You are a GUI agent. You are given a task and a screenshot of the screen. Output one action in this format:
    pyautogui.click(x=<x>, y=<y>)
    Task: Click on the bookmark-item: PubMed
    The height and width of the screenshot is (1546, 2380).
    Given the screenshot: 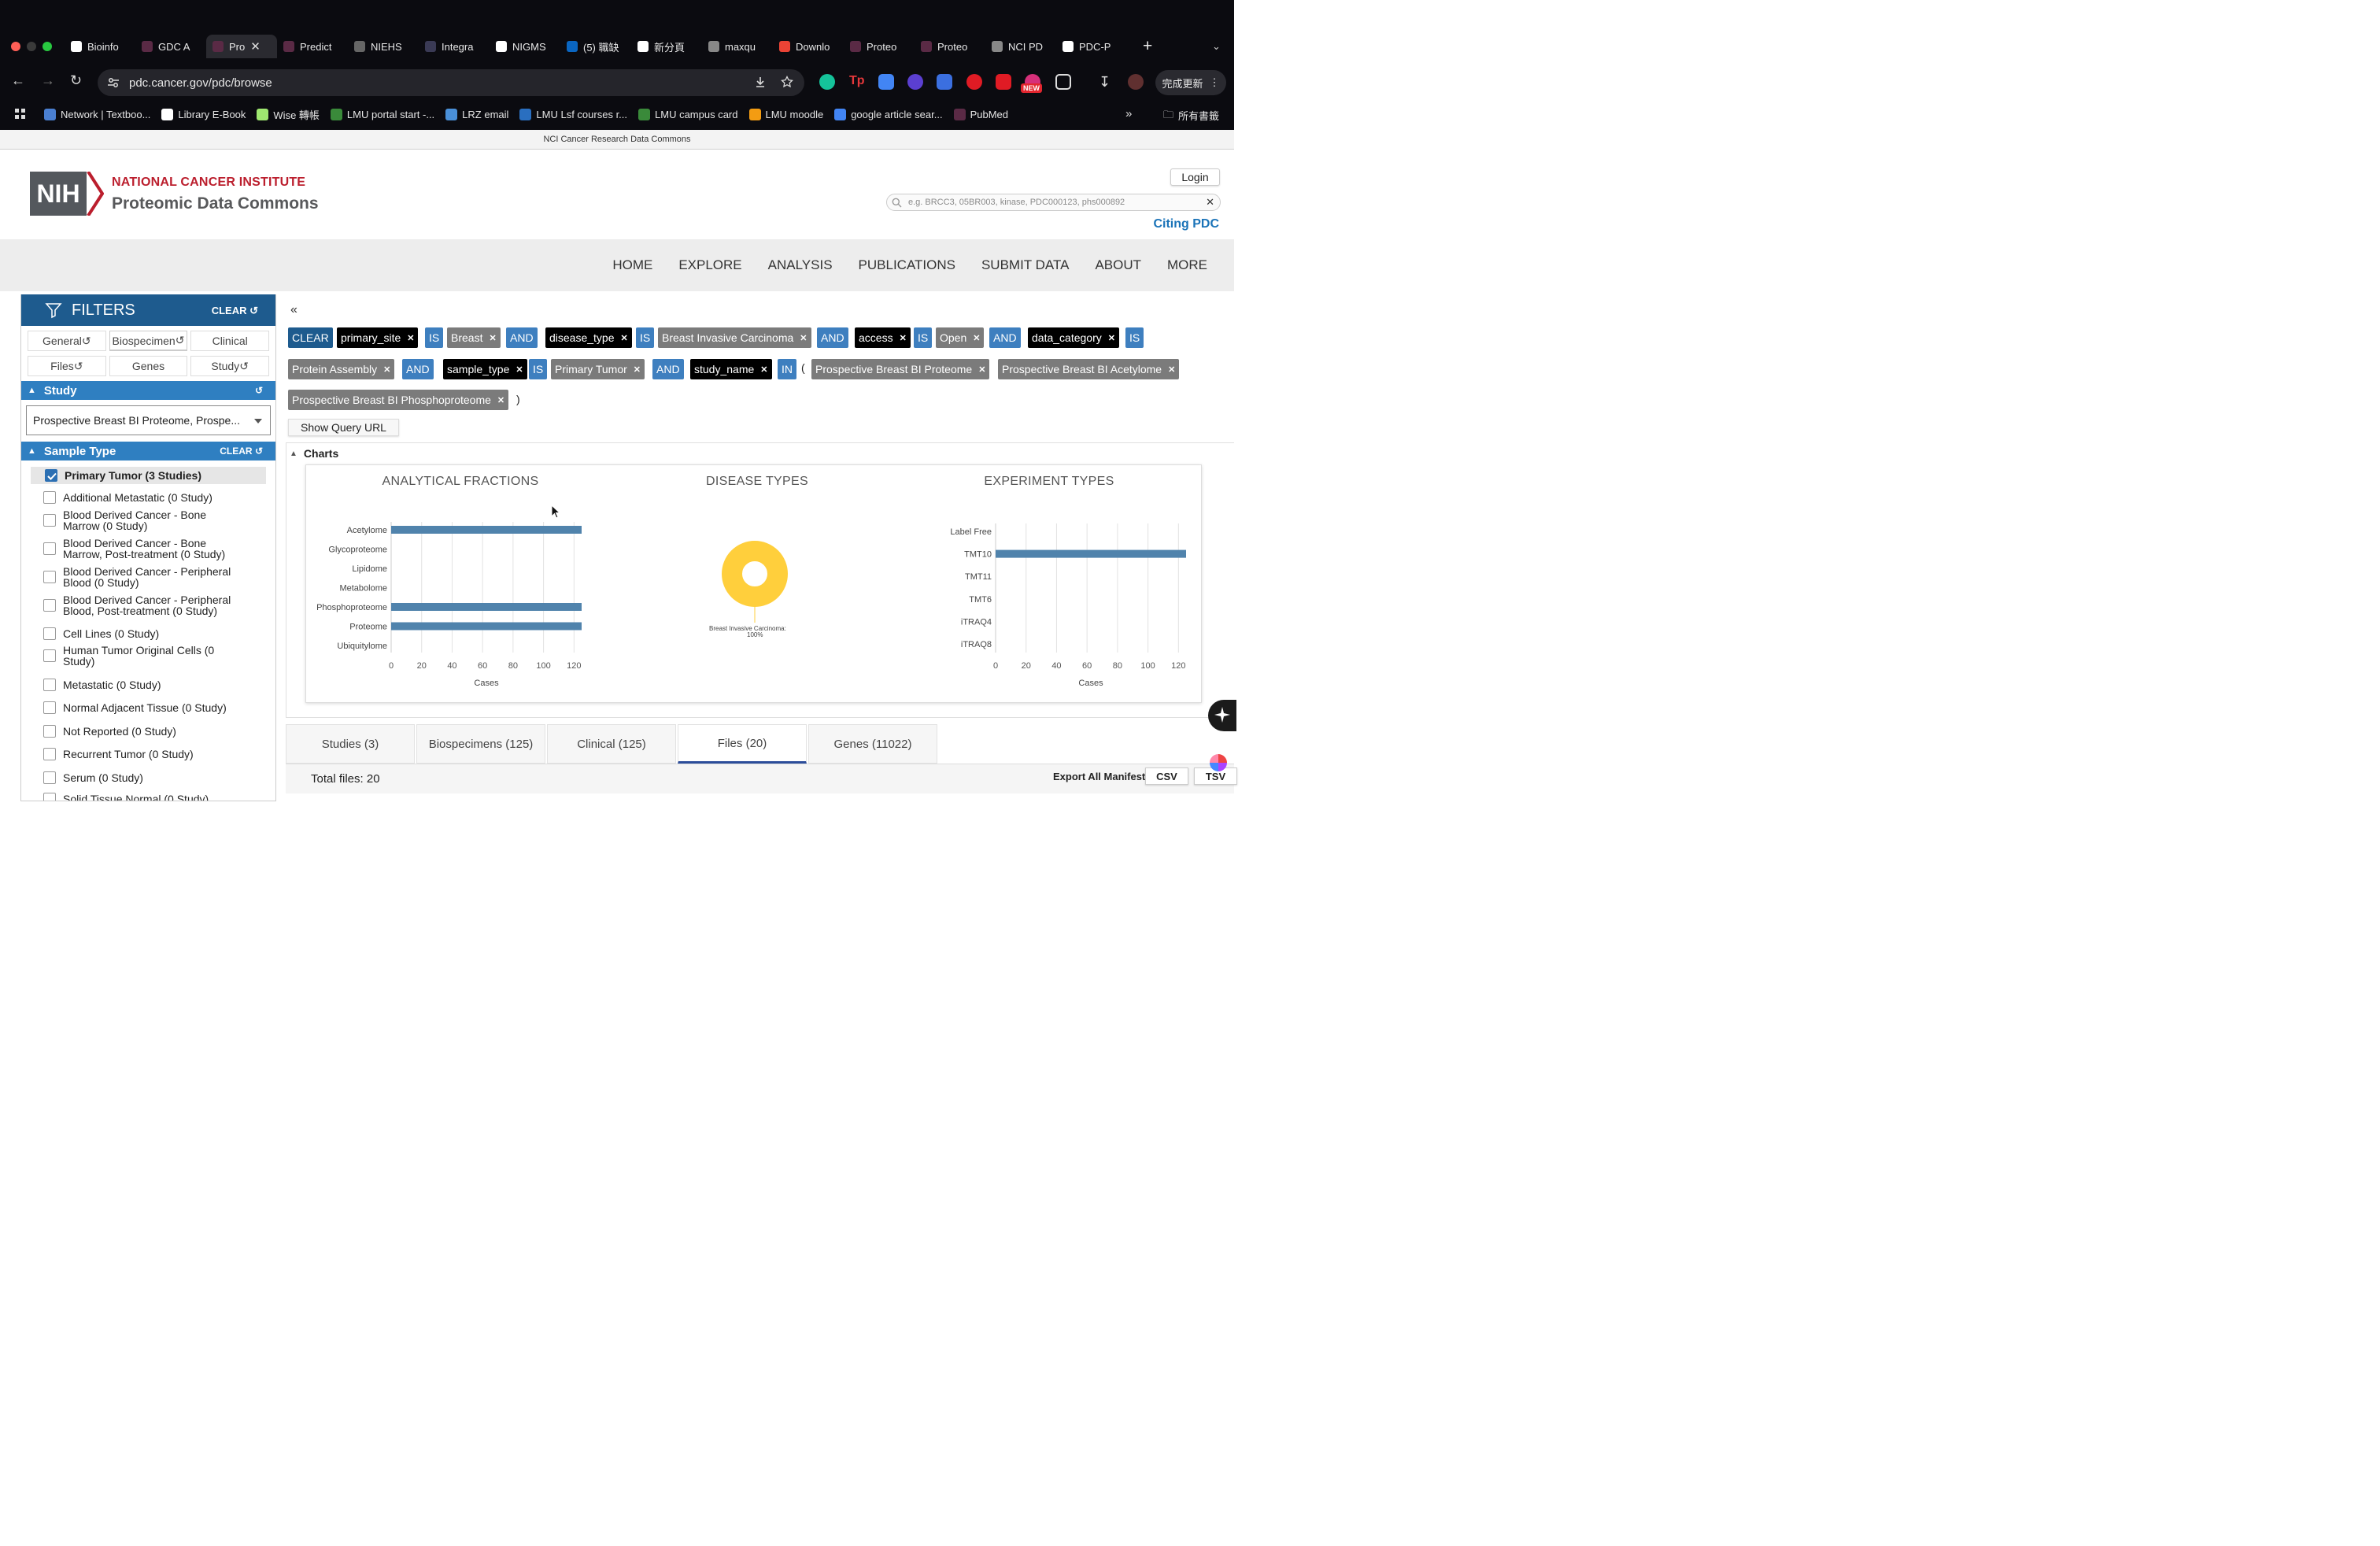 What is the action you would take?
    pyautogui.click(x=980, y=114)
    